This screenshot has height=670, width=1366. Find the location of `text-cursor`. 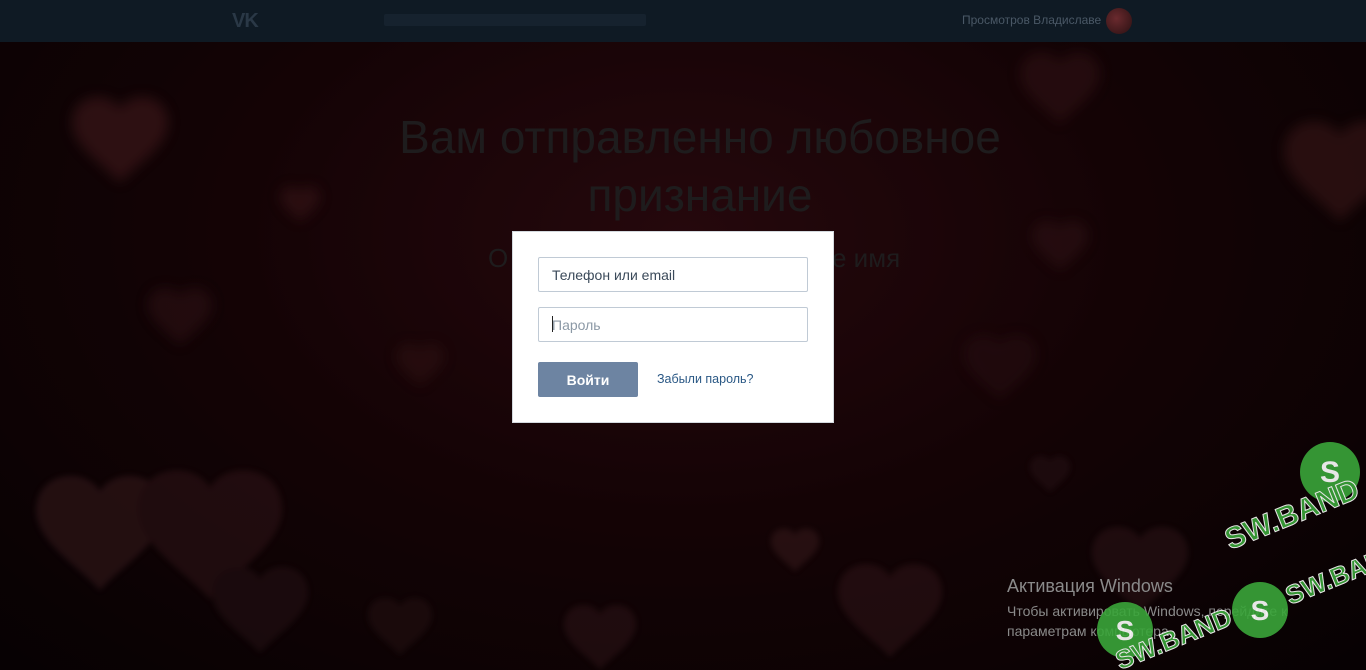

text-cursor is located at coordinates (552, 324).